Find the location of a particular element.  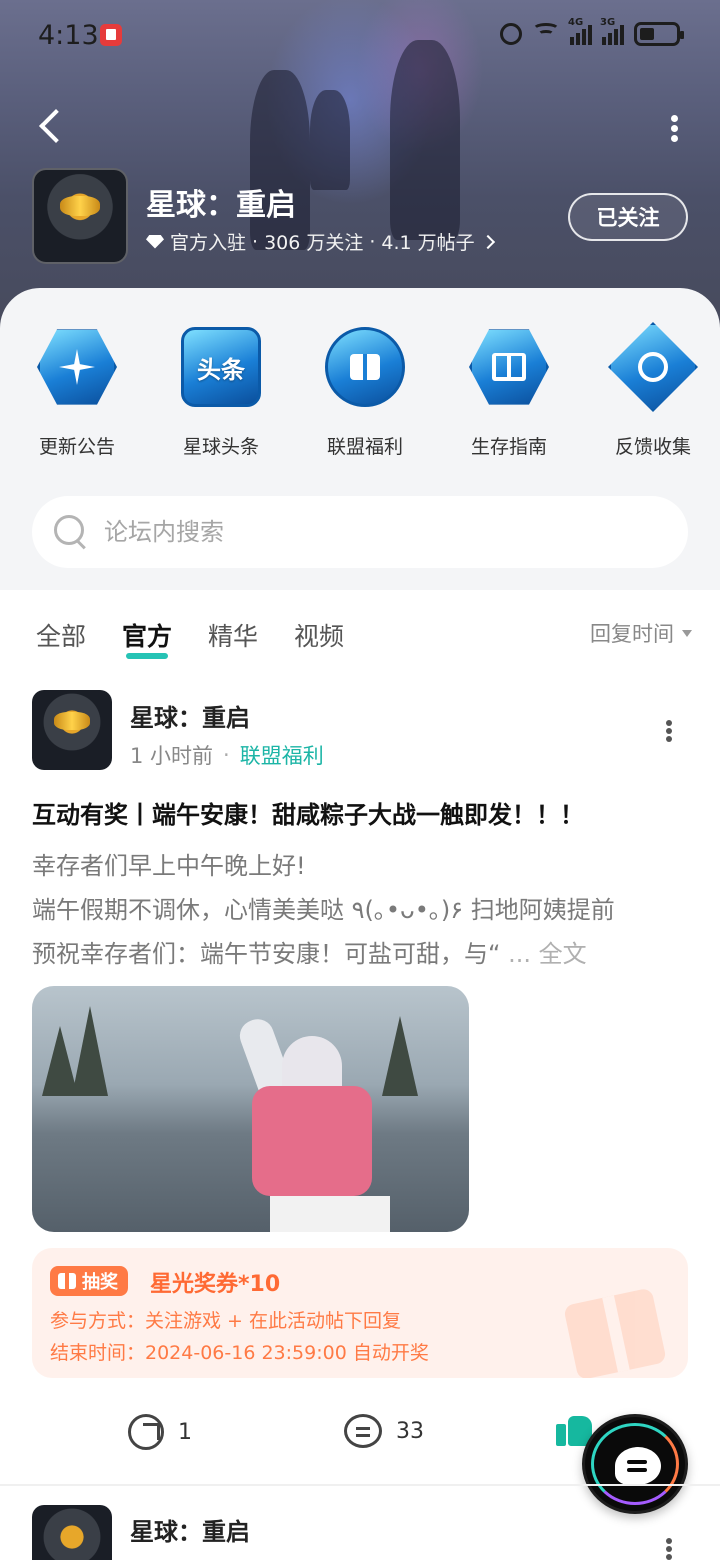

quick-link-guide: 生存指南 is located at coordinates (509, 390).